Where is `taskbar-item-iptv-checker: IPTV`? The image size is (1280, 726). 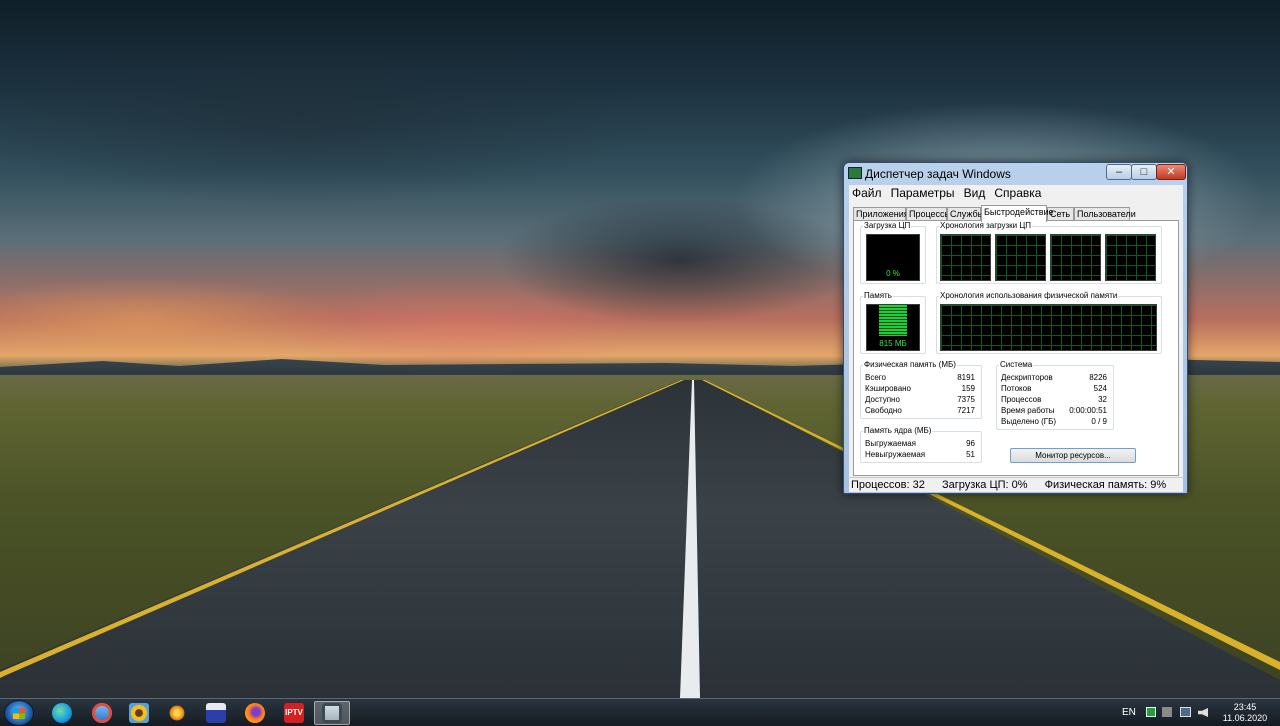 taskbar-item-iptv-checker: IPTV is located at coordinates (294, 713).